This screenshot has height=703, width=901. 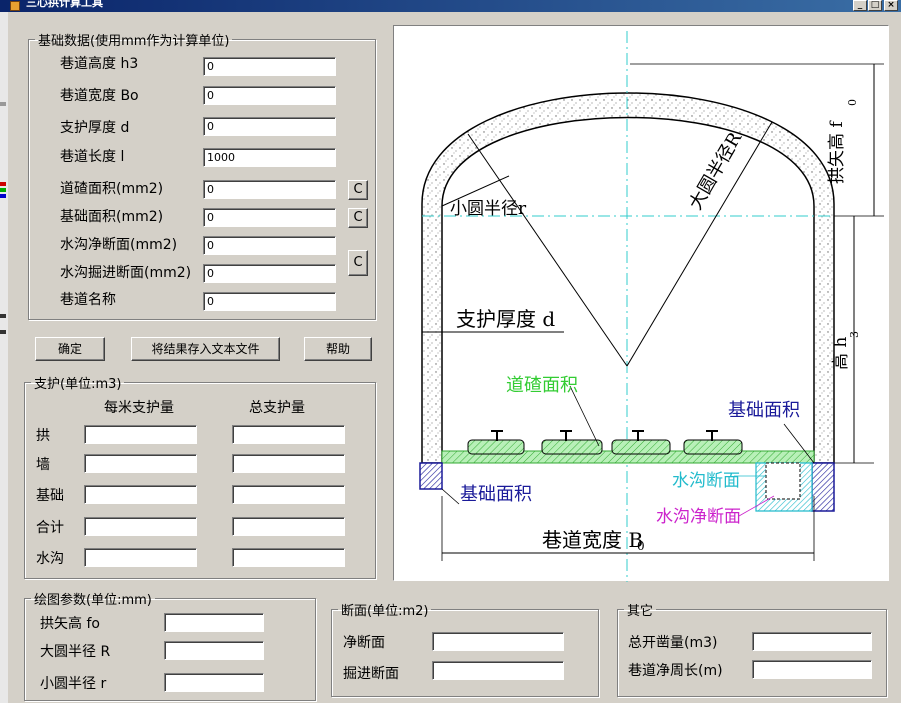 I want to click on ballast-area-input: 0, so click(x=269, y=189).